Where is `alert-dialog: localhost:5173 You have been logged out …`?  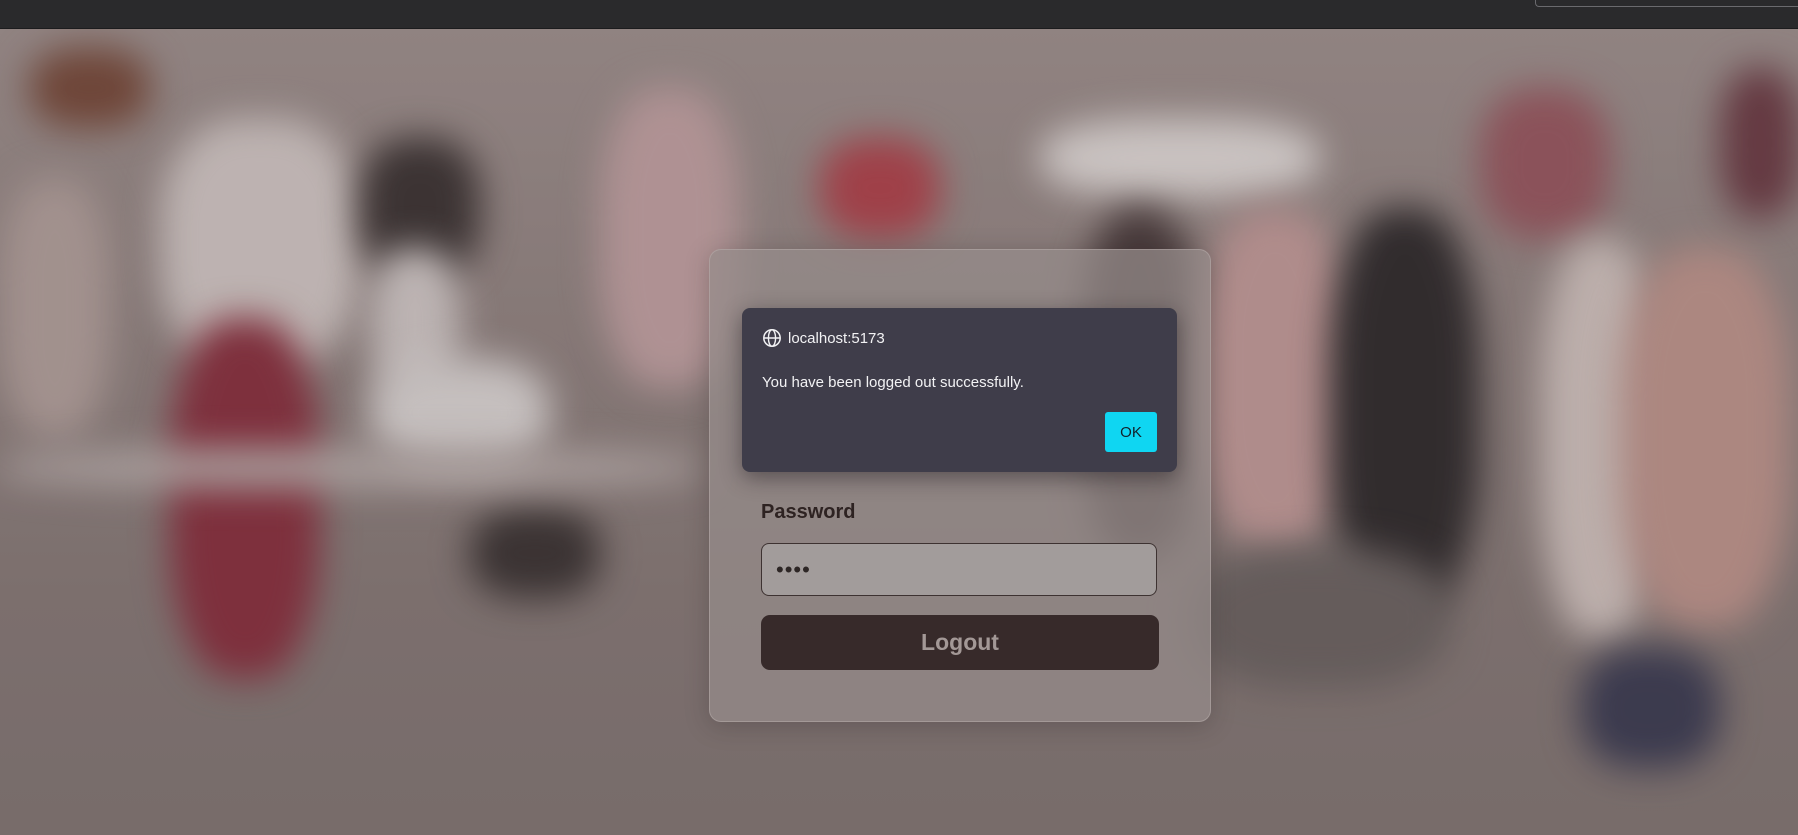 alert-dialog: localhost:5173 You have been logged out … is located at coordinates (959, 390).